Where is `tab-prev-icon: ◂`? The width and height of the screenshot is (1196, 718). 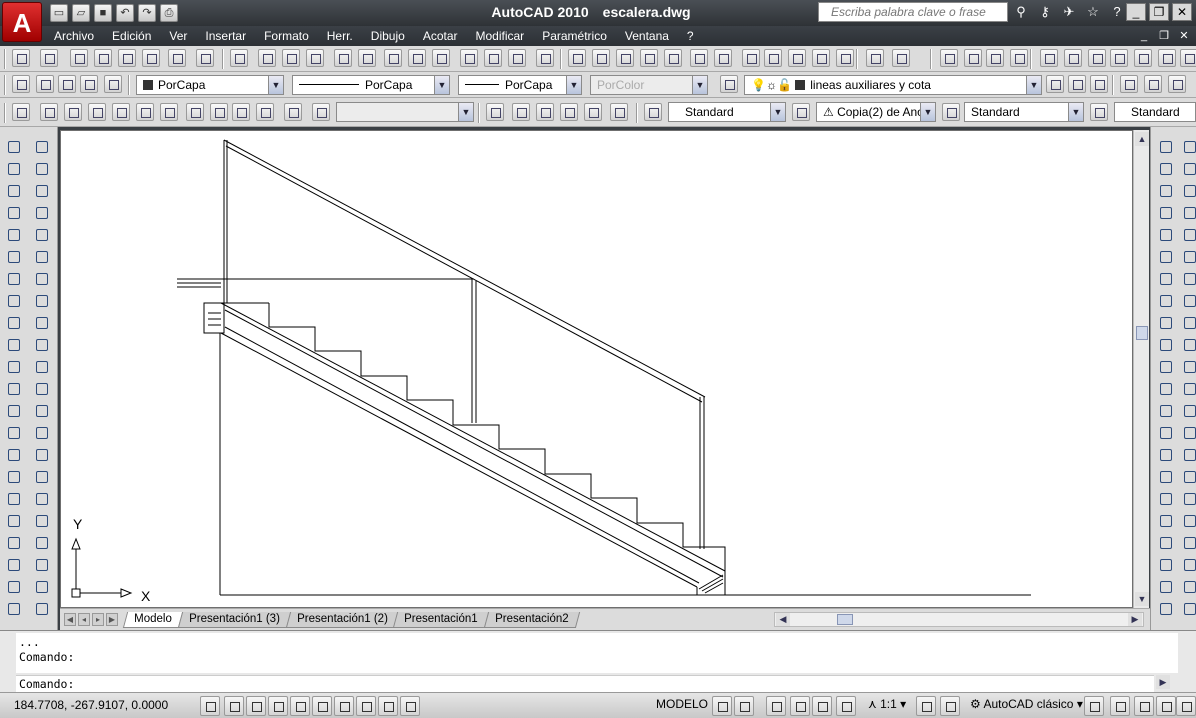 tab-prev-icon: ◂ is located at coordinates (84, 619).